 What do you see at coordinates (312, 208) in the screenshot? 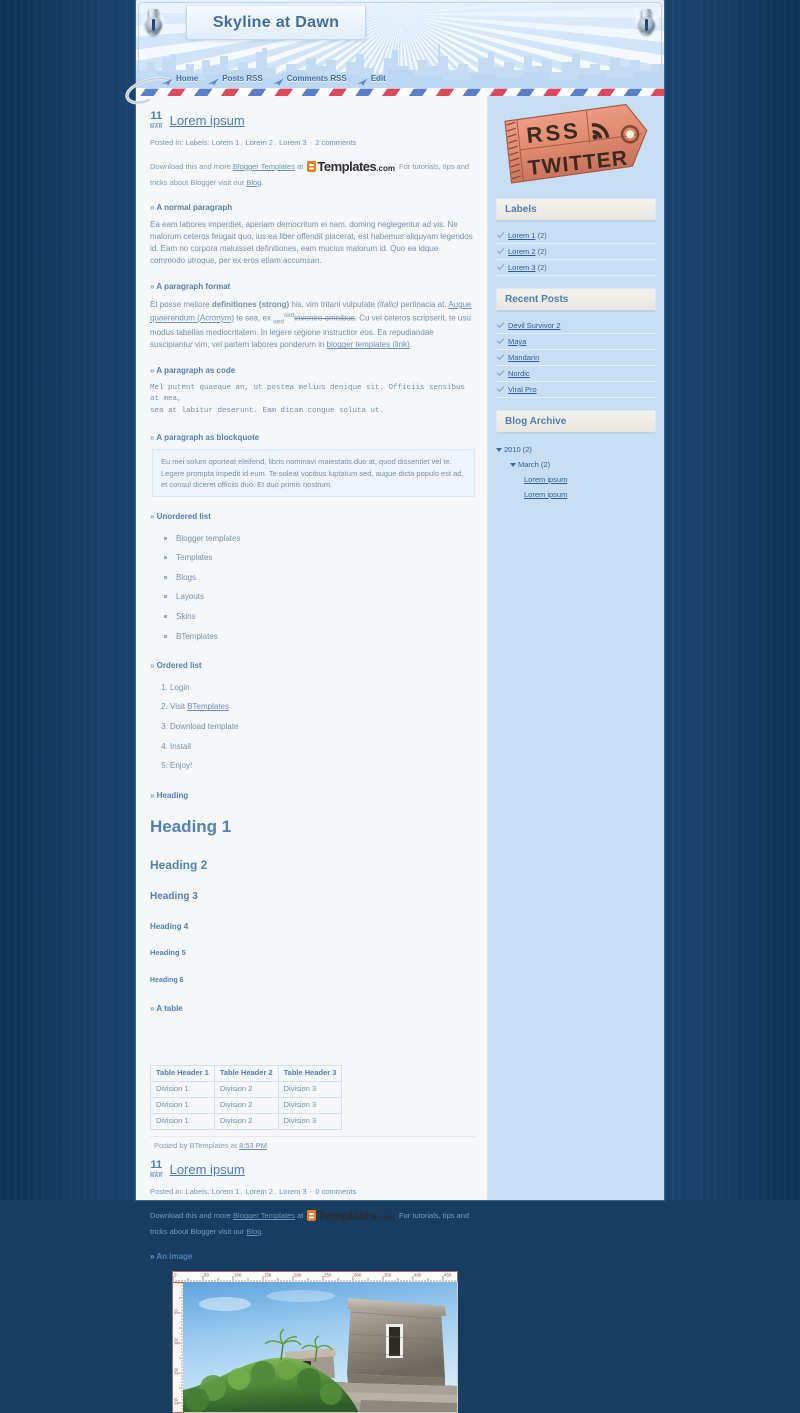
I see `section-heading-normal-paragraph: A normal paragraph` at bounding box center [312, 208].